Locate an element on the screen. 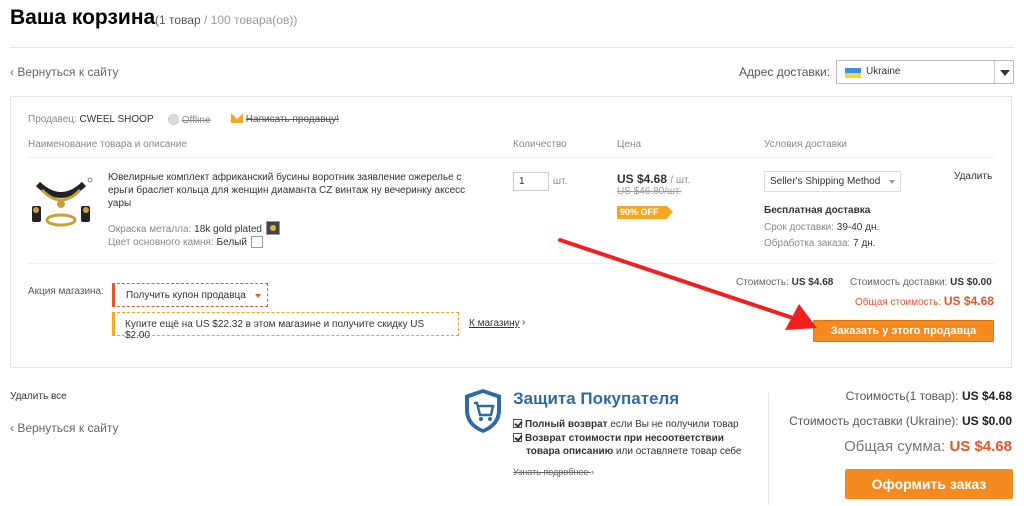 This screenshot has height=506, width=1024. buyer-protection-shield-icon is located at coordinates (483, 411).